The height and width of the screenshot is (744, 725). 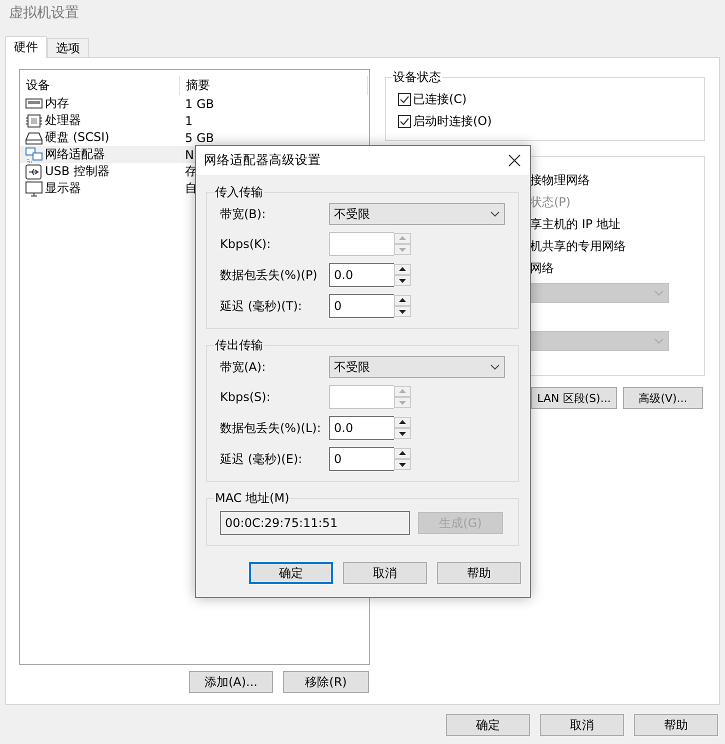 I want to click on mac-address-field: 00:0C:29:75:11:51, so click(x=315, y=523).